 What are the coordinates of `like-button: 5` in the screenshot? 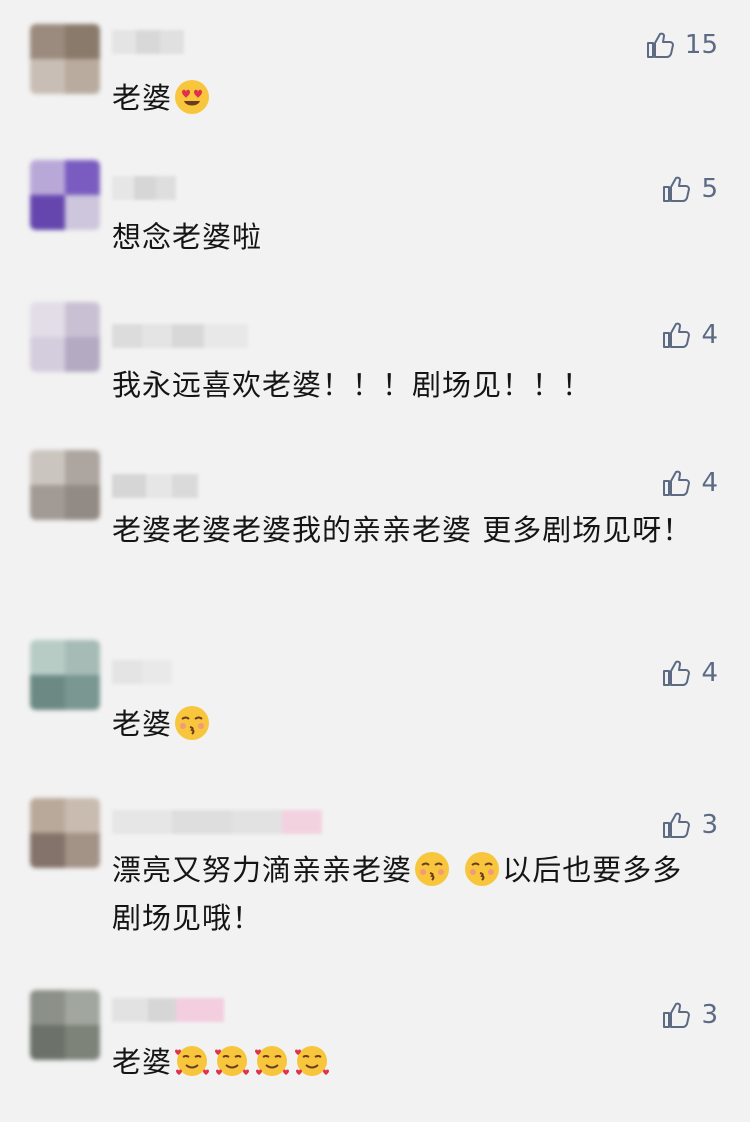 It's located at (689, 189).